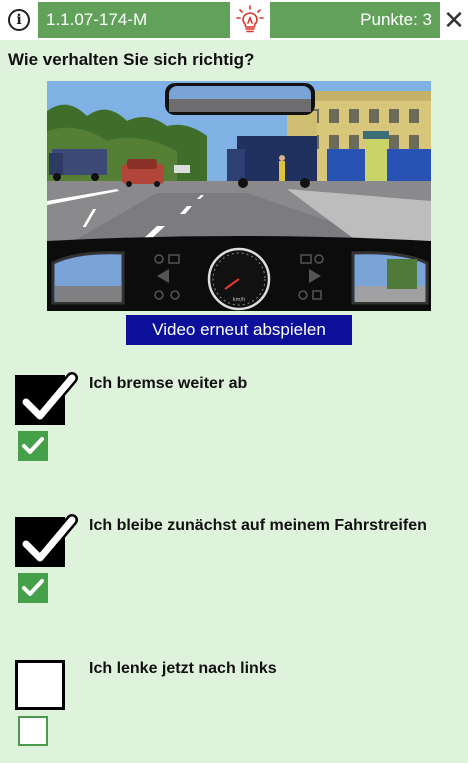 The image size is (468, 763). I want to click on close-button: ✕, so click(454, 20).